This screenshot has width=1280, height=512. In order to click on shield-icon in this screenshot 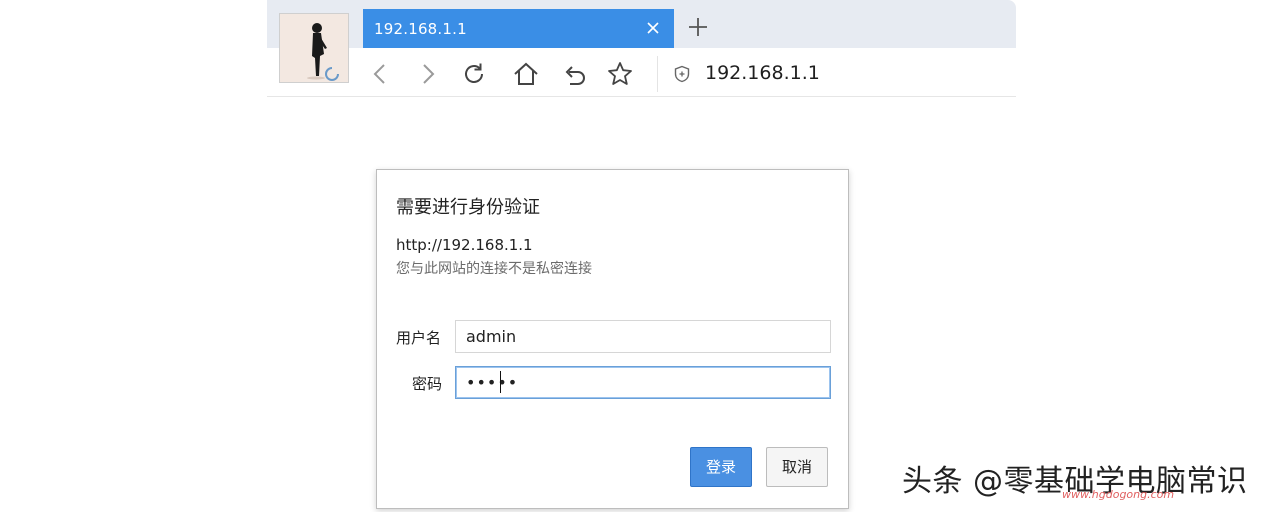, I will do `click(682, 74)`.